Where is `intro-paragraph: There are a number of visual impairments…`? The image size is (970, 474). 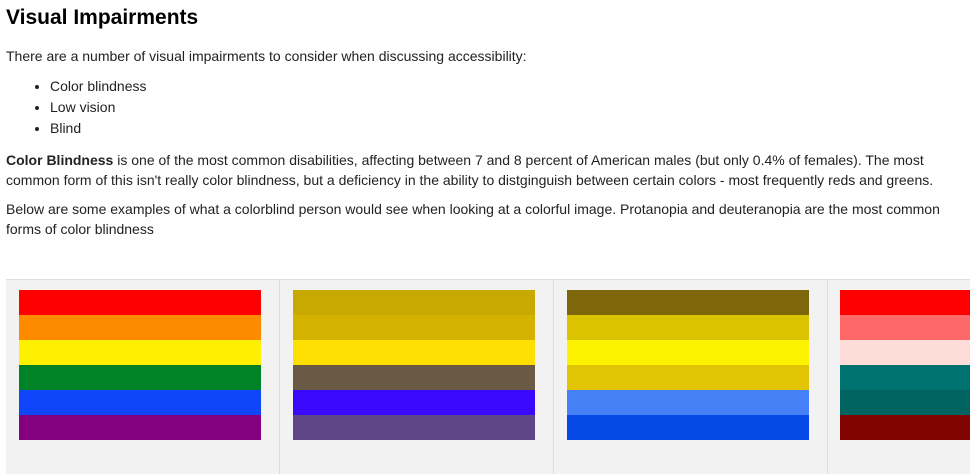
intro-paragraph: There are a number of visual impairments… is located at coordinates (266, 56).